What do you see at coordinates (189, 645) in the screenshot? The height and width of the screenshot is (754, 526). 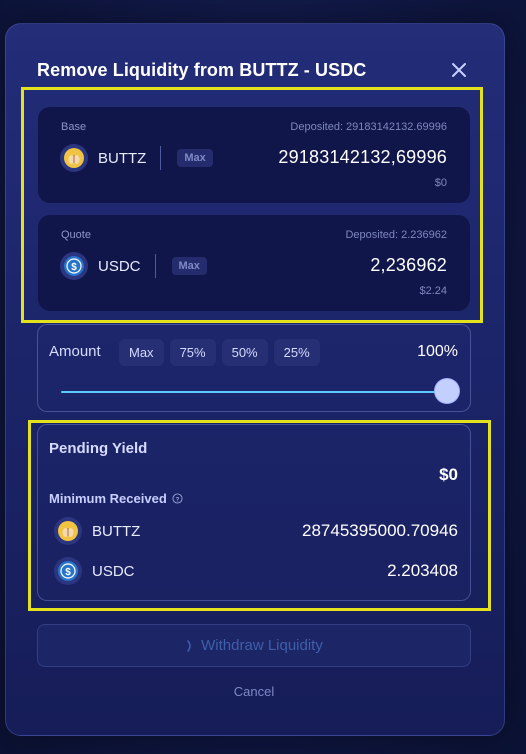 I see `spinner-icon` at bounding box center [189, 645].